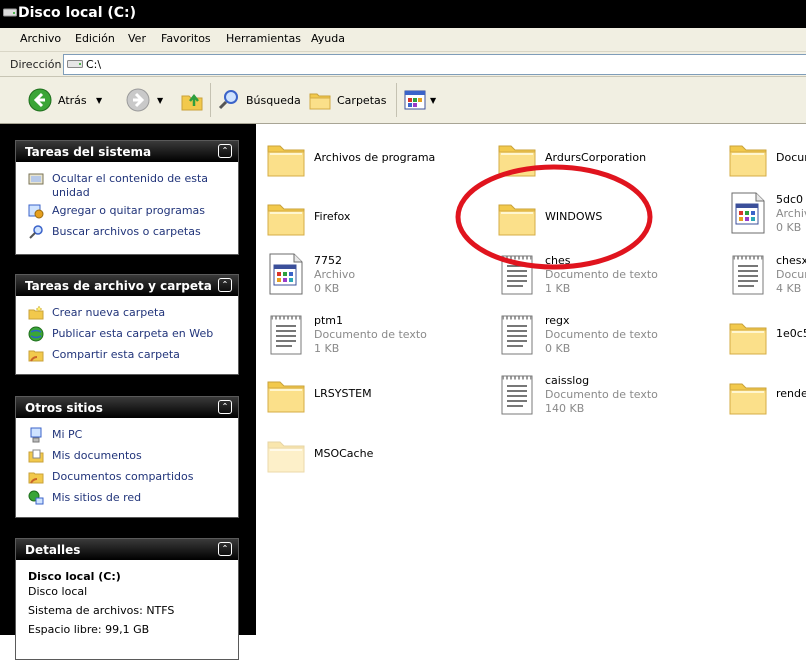  I want to click on menu-archivo: Archivo, so click(40, 38).